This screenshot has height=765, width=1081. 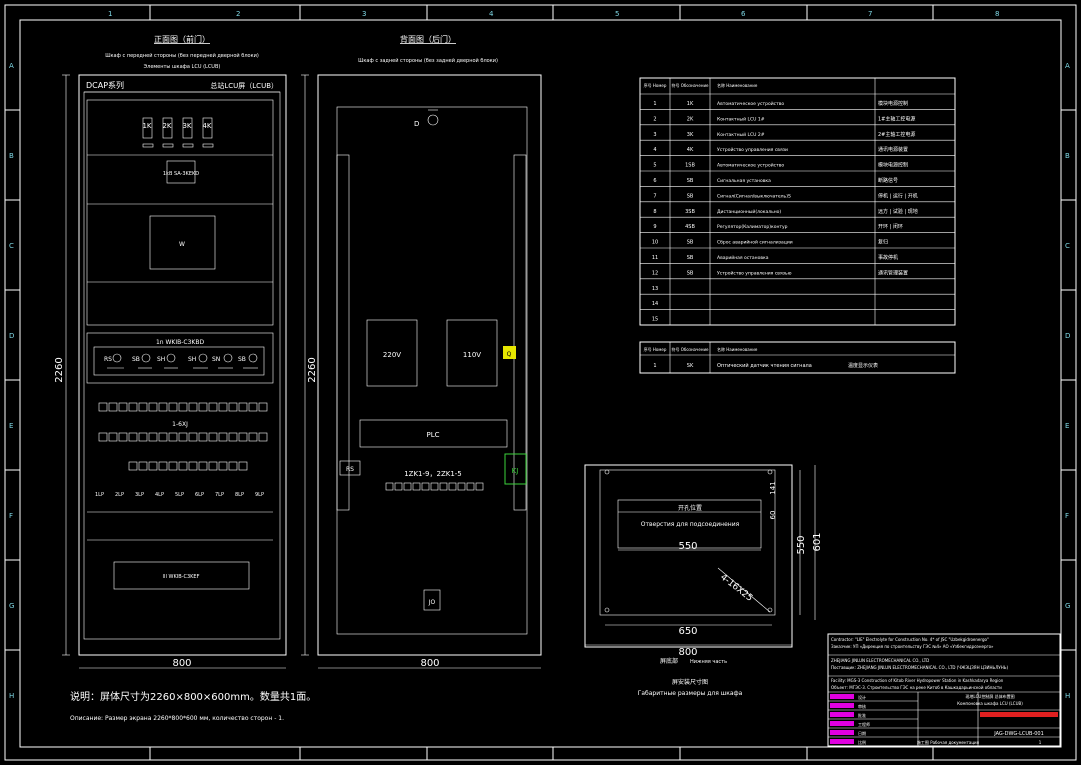 What do you see at coordinates (690, 212) in the screenshot?
I see `parts-cell: 3SB` at bounding box center [690, 212].